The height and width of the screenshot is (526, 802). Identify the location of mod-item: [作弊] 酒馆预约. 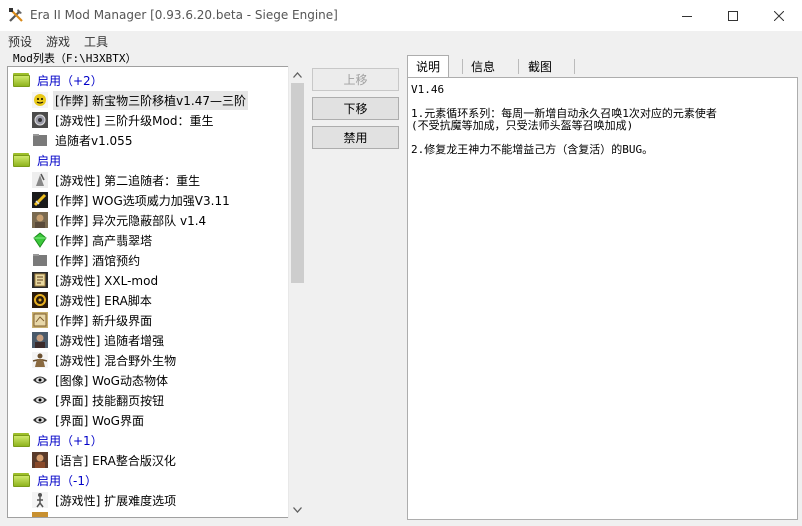
(87, 260).